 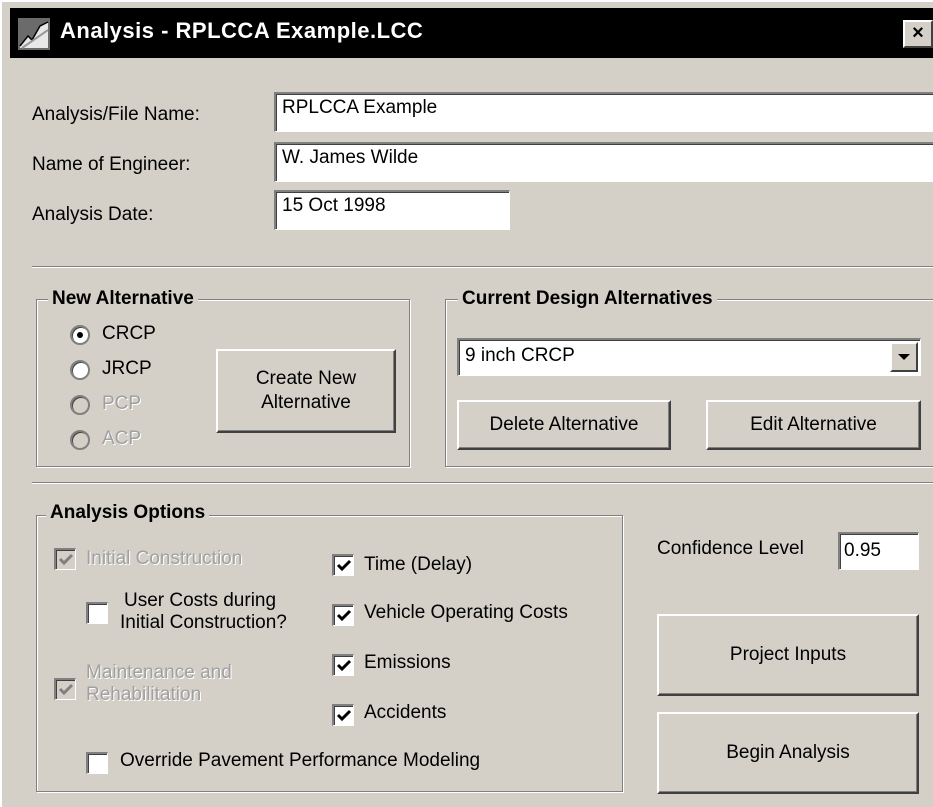 What do you see at coordinates (242, 30) in the screenshot?
I see `window-title: Analysis - RPLCCA Example.LCC` at bounding box center [242, 30].